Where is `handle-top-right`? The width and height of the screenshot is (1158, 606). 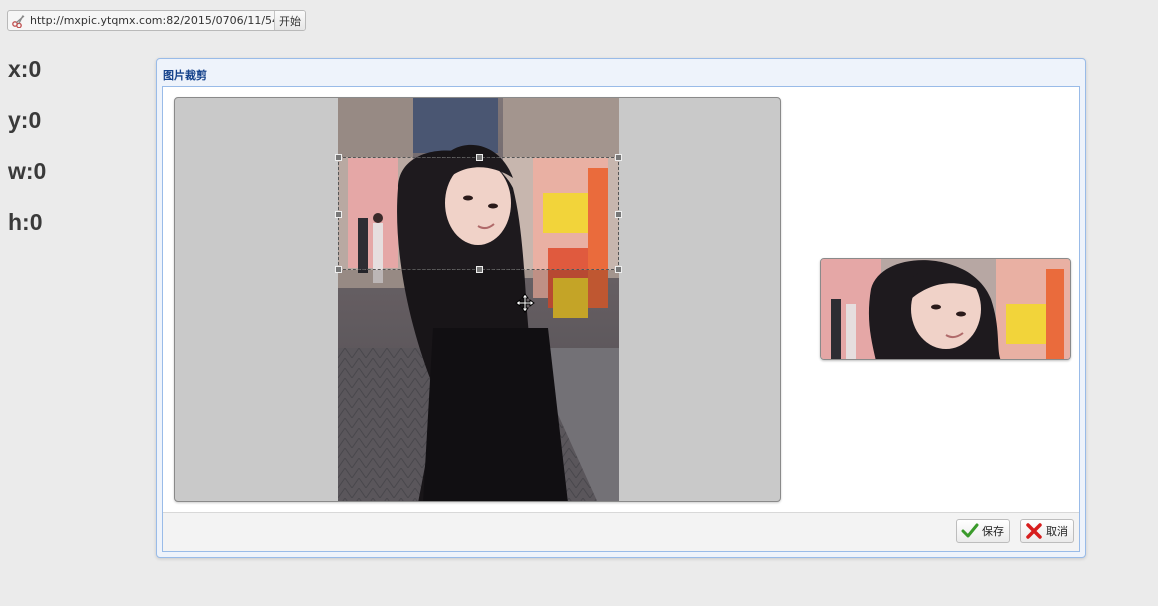 handle-top-right is located at coordinates (618, 157).